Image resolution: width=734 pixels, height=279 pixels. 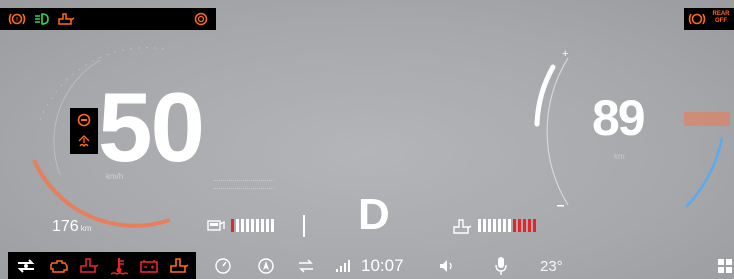 What do you see at coordinates (84, 120) in the screenshot?
I see `stop-sign-icon` at bounding box center [84, 120].